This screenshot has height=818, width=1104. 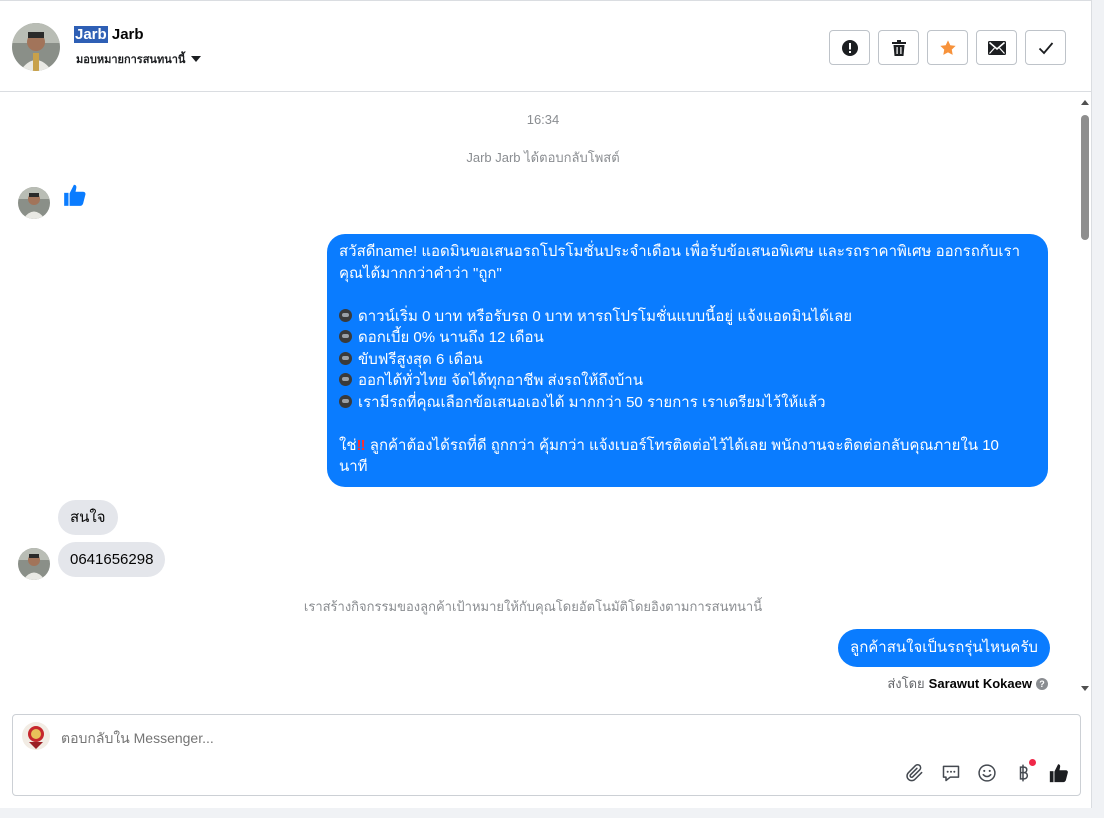 I want to click on emoji-button, so click(x=987, y=773).